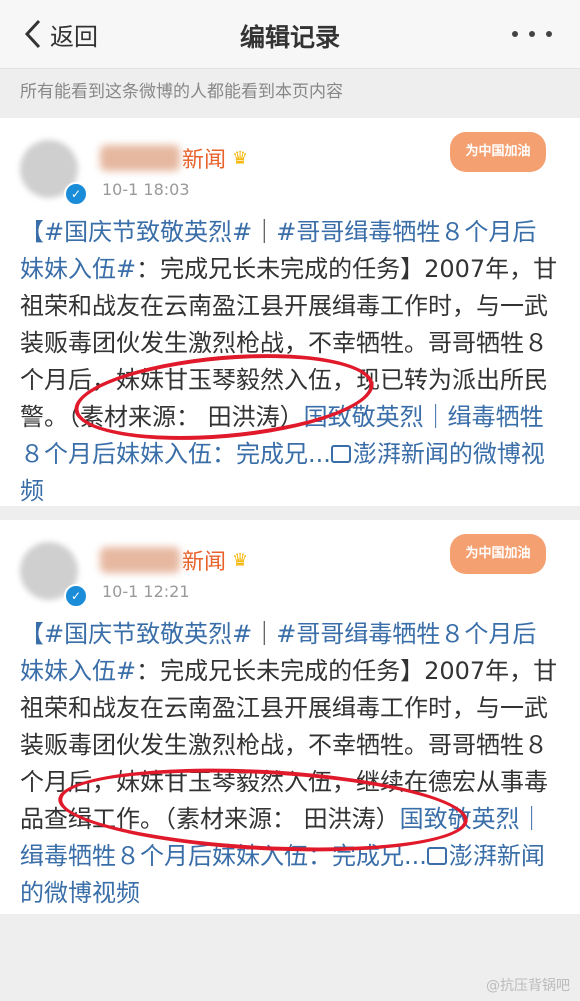 The height and width of the screenshot is (1001, 580). I want to click on watermark: @抗压背锅吧, so click(528, 986).